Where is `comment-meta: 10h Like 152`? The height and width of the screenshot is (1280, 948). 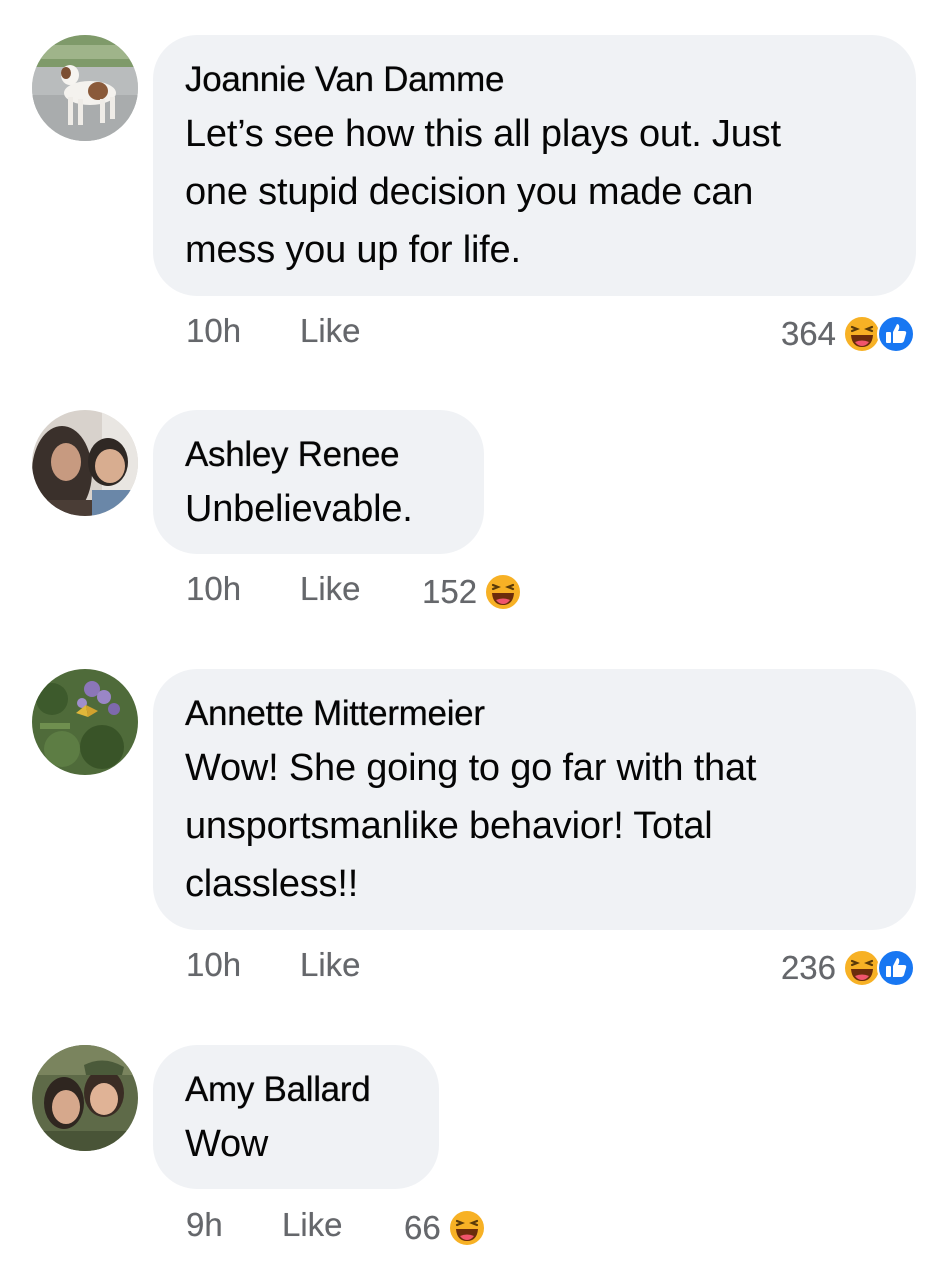
comment-meta: 10h Like 152 is located at coordinates (551, 592).